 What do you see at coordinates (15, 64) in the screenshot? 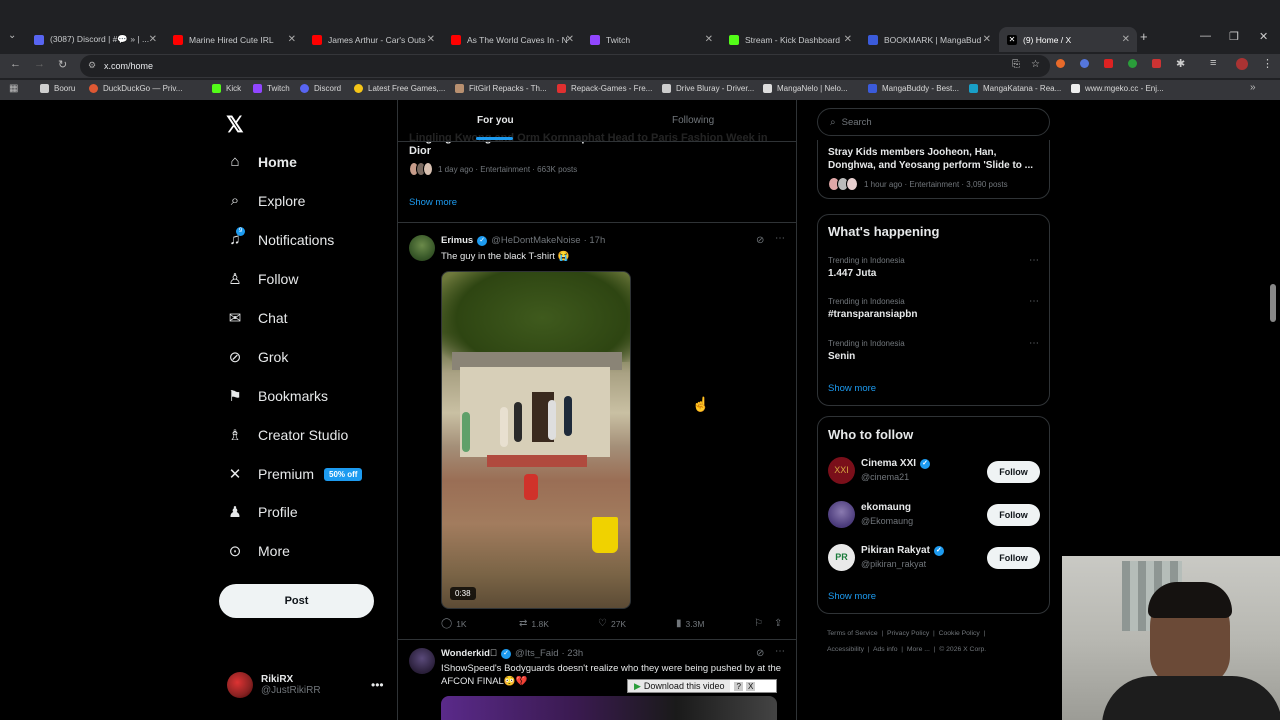
I see `back-icon: ←` at bounding box center [15, 64].